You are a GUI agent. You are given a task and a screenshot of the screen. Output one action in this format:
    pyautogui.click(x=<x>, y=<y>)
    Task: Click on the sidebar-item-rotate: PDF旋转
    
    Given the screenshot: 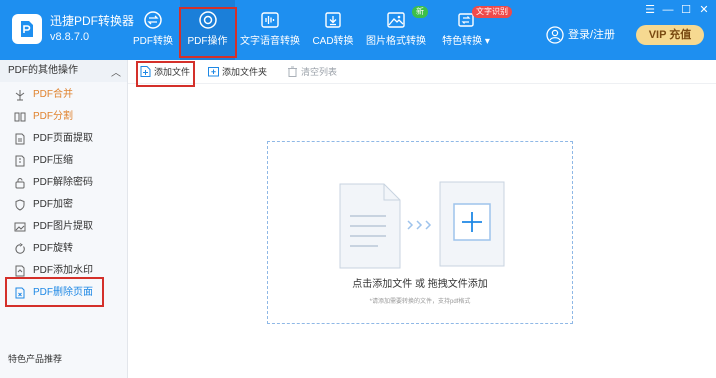 What is the action you would take?
    pyautogui.click(x=63, y=249)
    